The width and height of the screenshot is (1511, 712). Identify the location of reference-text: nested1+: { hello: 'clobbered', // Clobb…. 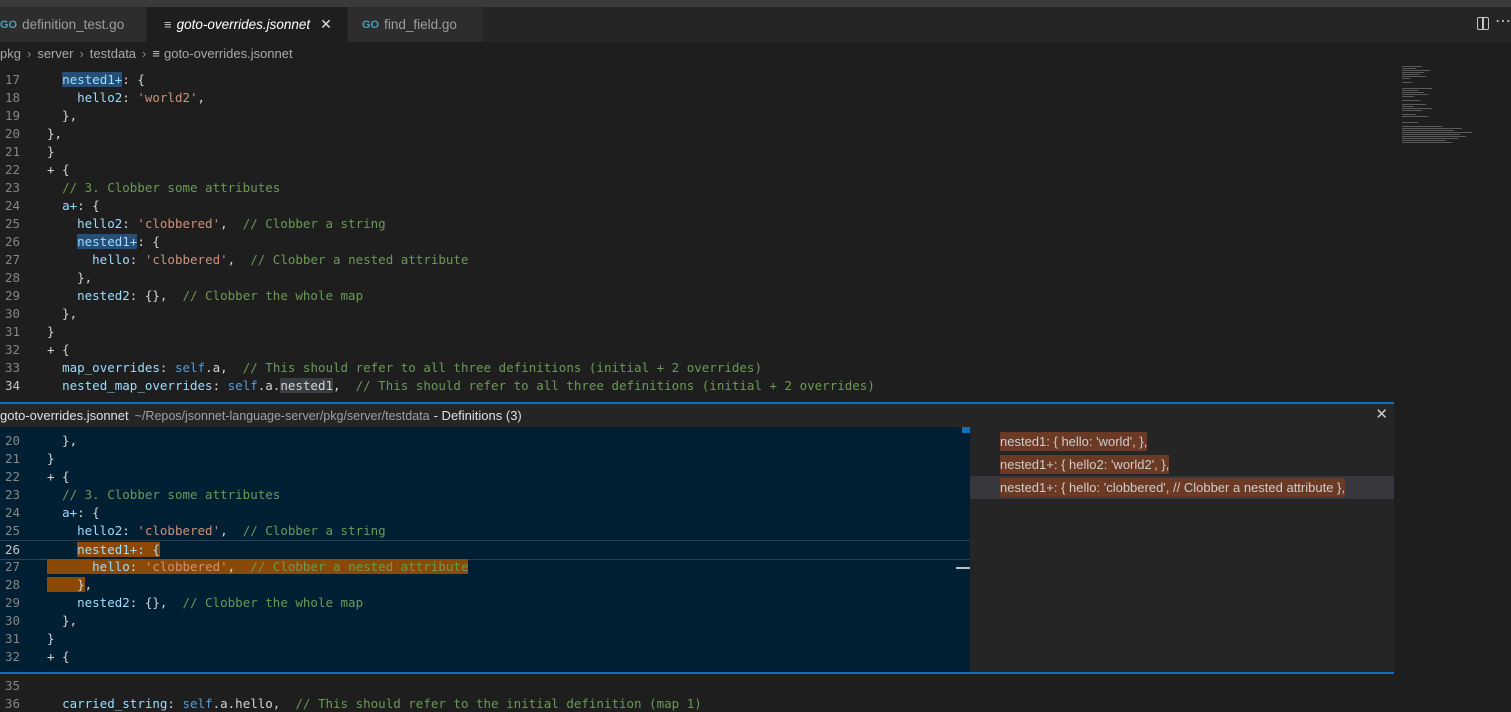
(1173, 487).